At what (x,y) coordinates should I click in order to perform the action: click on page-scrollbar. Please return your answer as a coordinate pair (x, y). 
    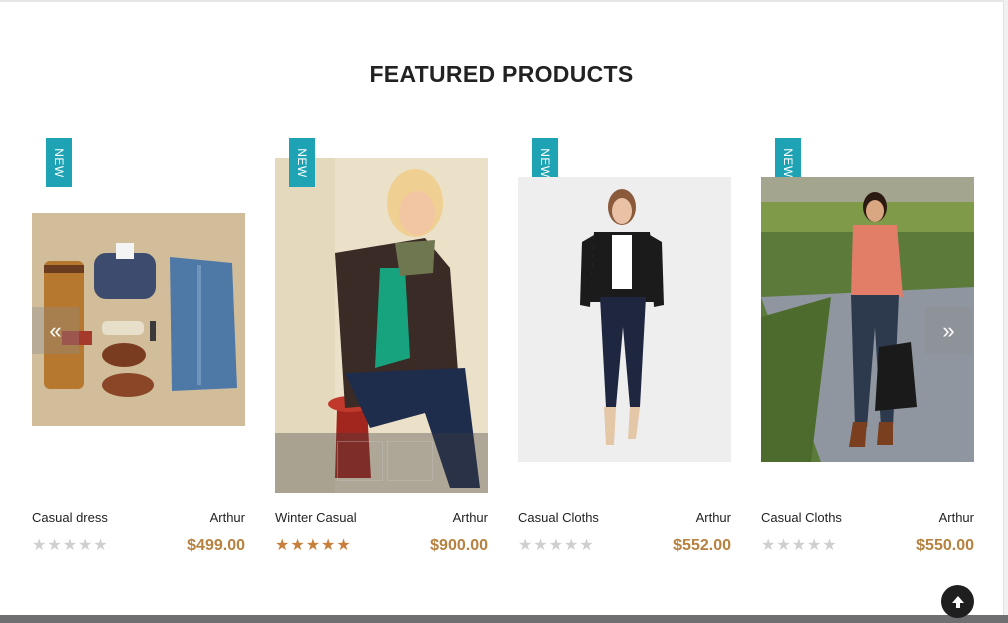
    Looking at the image, I should click on (1005, 307).